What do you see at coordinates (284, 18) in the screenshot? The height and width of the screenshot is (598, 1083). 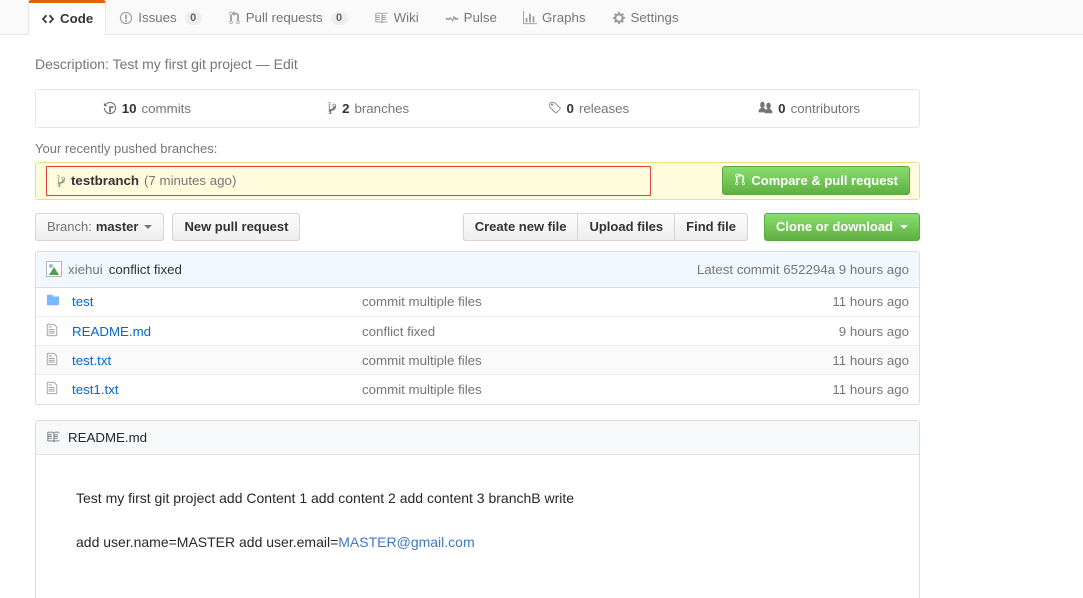 I see `tab-label: Pull requests` at bounding box center [284, 18].